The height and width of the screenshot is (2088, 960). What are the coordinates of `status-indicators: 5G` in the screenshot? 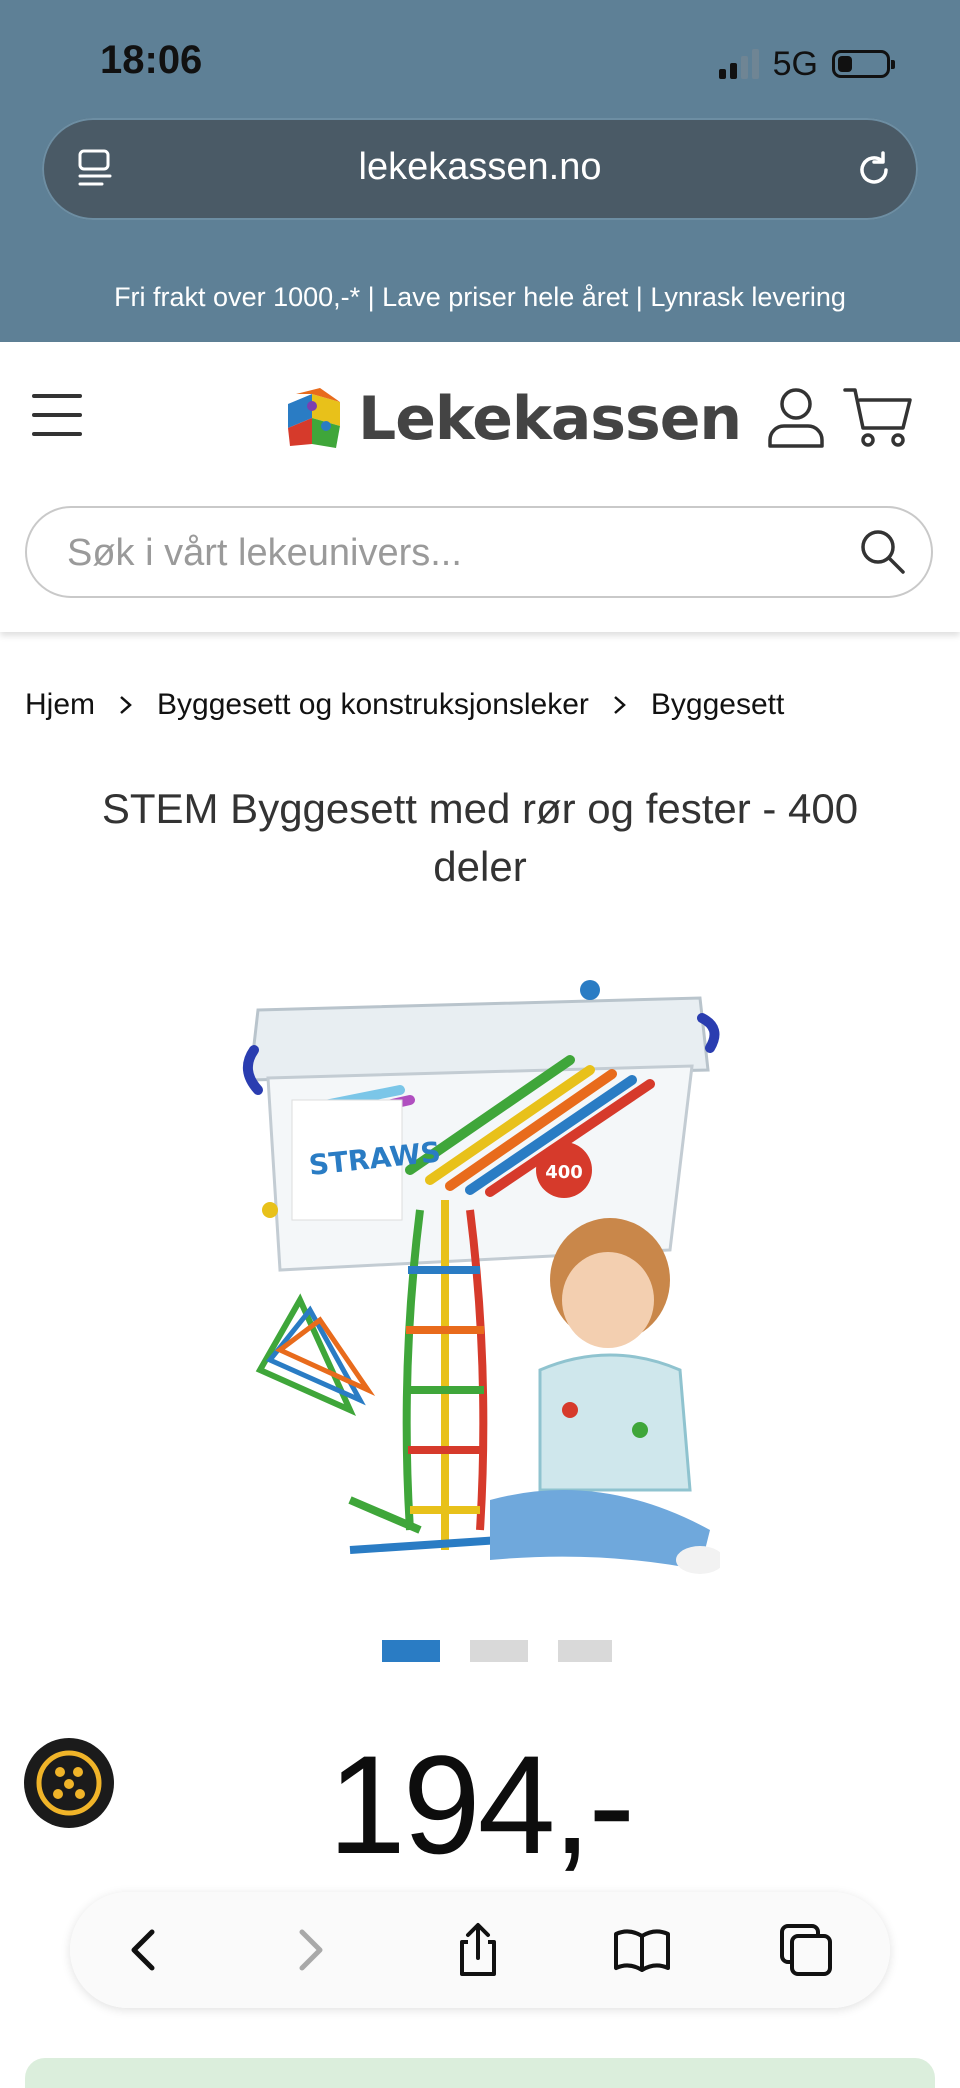 It's located at (806, 64).